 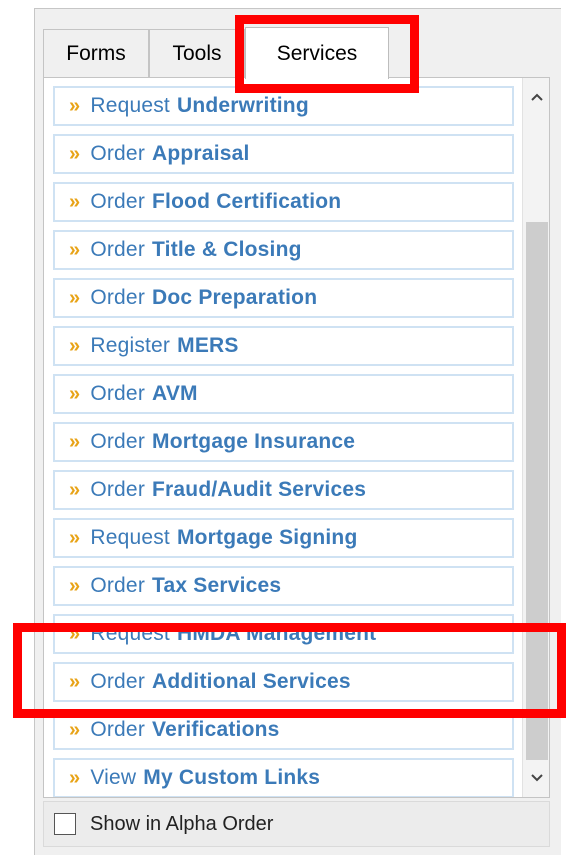 I want to click on chevron-up-icon, so click(x=537, y=97).